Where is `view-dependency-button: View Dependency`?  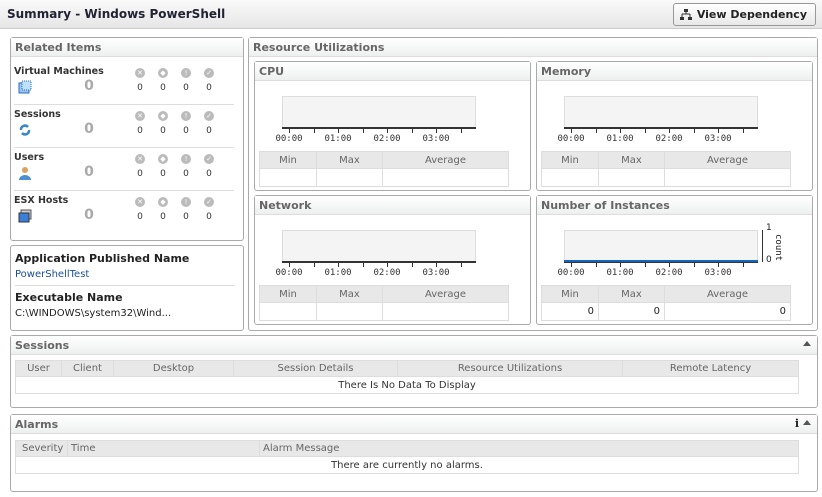 view-dependency-button: View Dependency is located at coordinates (744, 14).